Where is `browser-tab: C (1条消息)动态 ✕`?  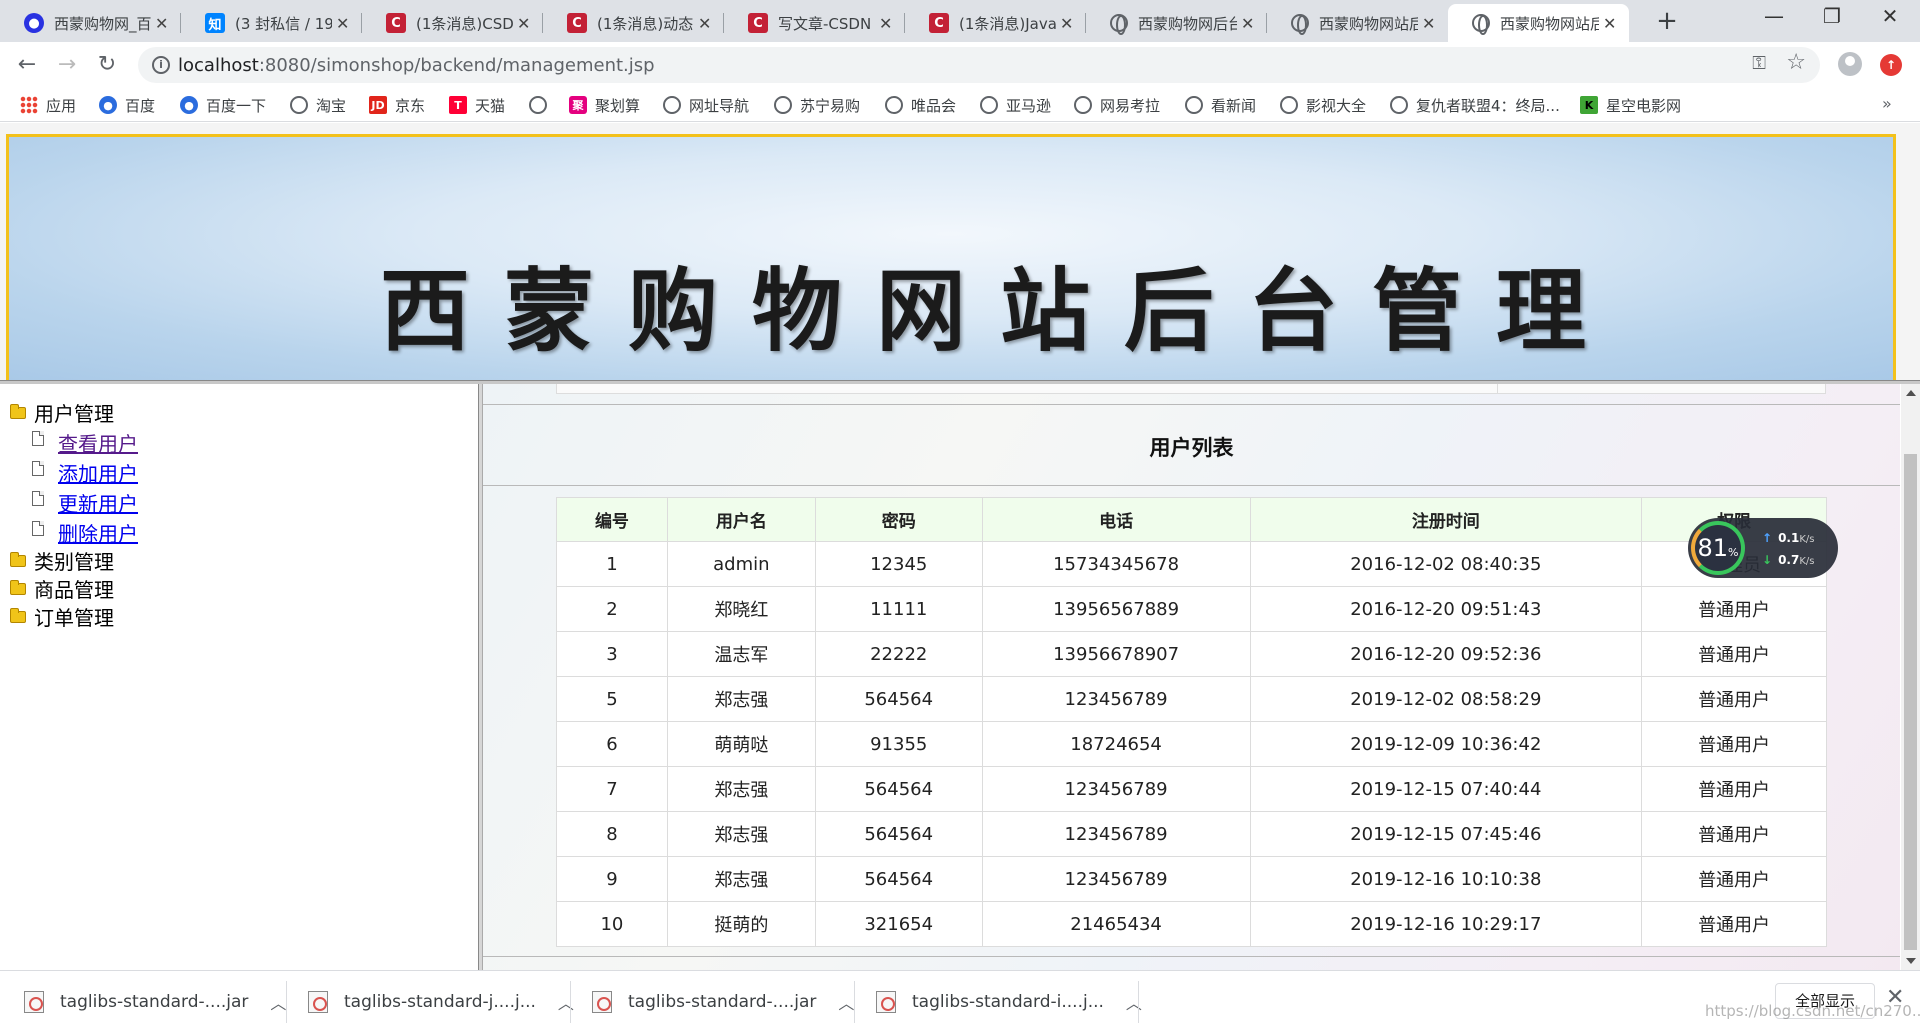 browser-tab: C (1条消息)动态 ✕ is located at coordinates (633, 23).